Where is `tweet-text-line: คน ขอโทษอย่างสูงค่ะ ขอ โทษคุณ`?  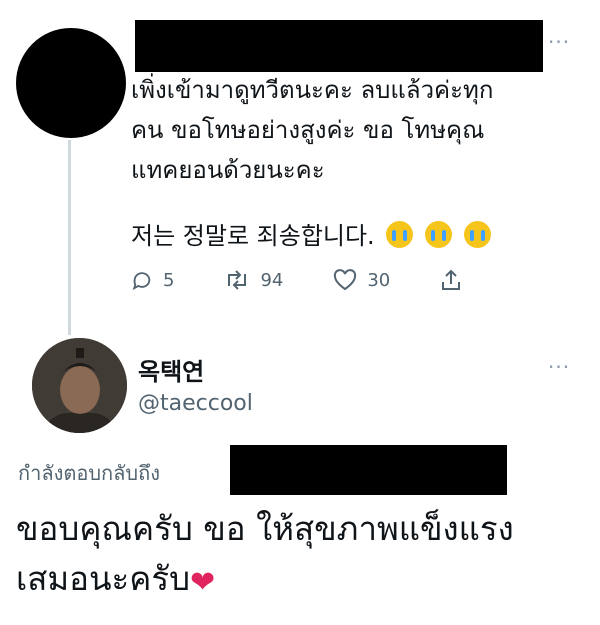
tweet-text-line: คน ขอโทษอย่างสูงค่ะ ขอ โทษคุณ is located at coordinates (308, 130).